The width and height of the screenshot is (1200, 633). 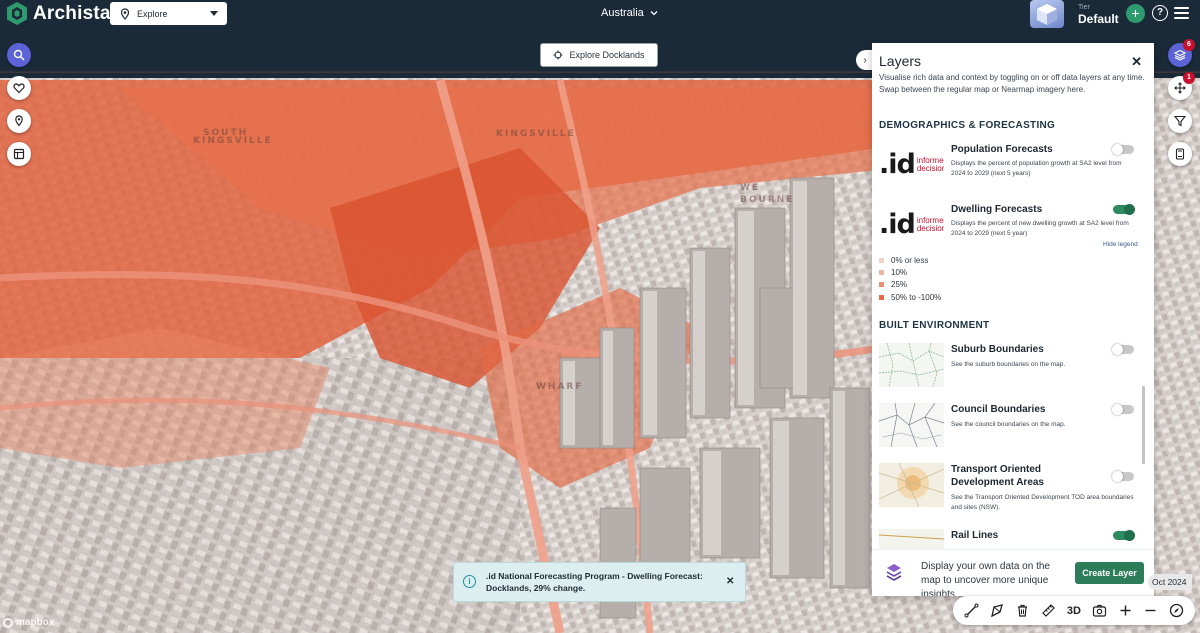 What do you see at coordinates (911, 485) in the screenshot?
I see `tod-areas-thumbnail` at bounding box center [911, 485].